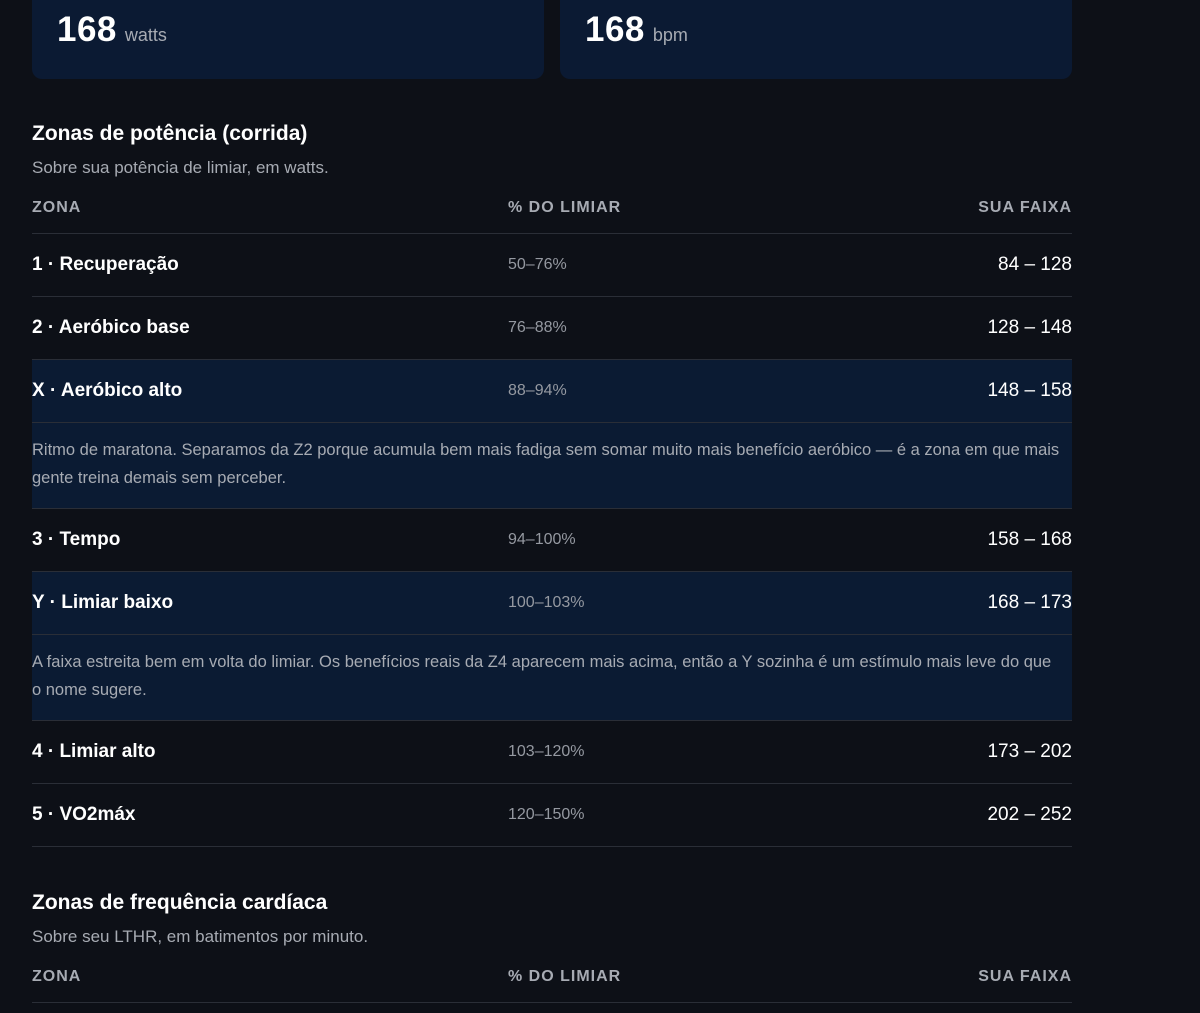 The width and height of the screenshot is (1200, 1013). Describe the element at coordinates (76, 539) in the screenshot. I see `zone-name: 3 · Tempo` at that location.